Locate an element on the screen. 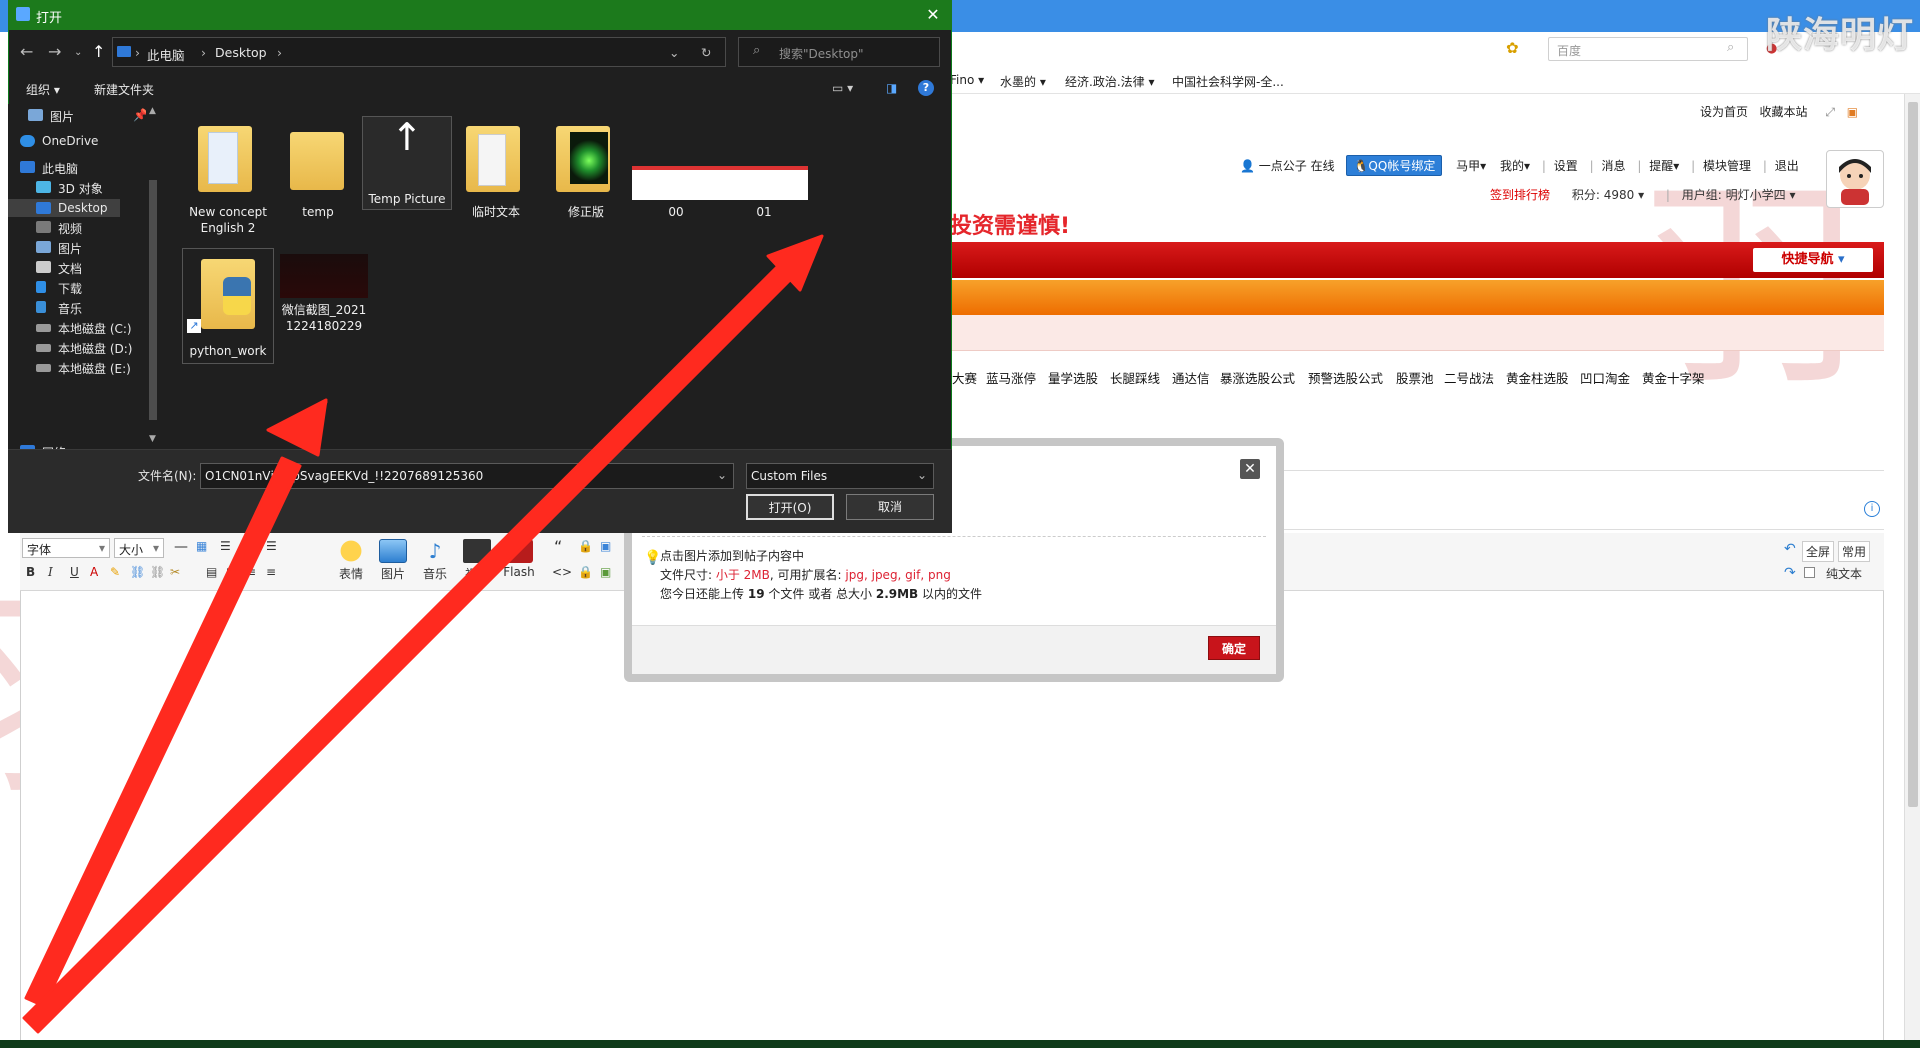  forum-link: 黄金柱选股 is located at coordinates (1537, 377).